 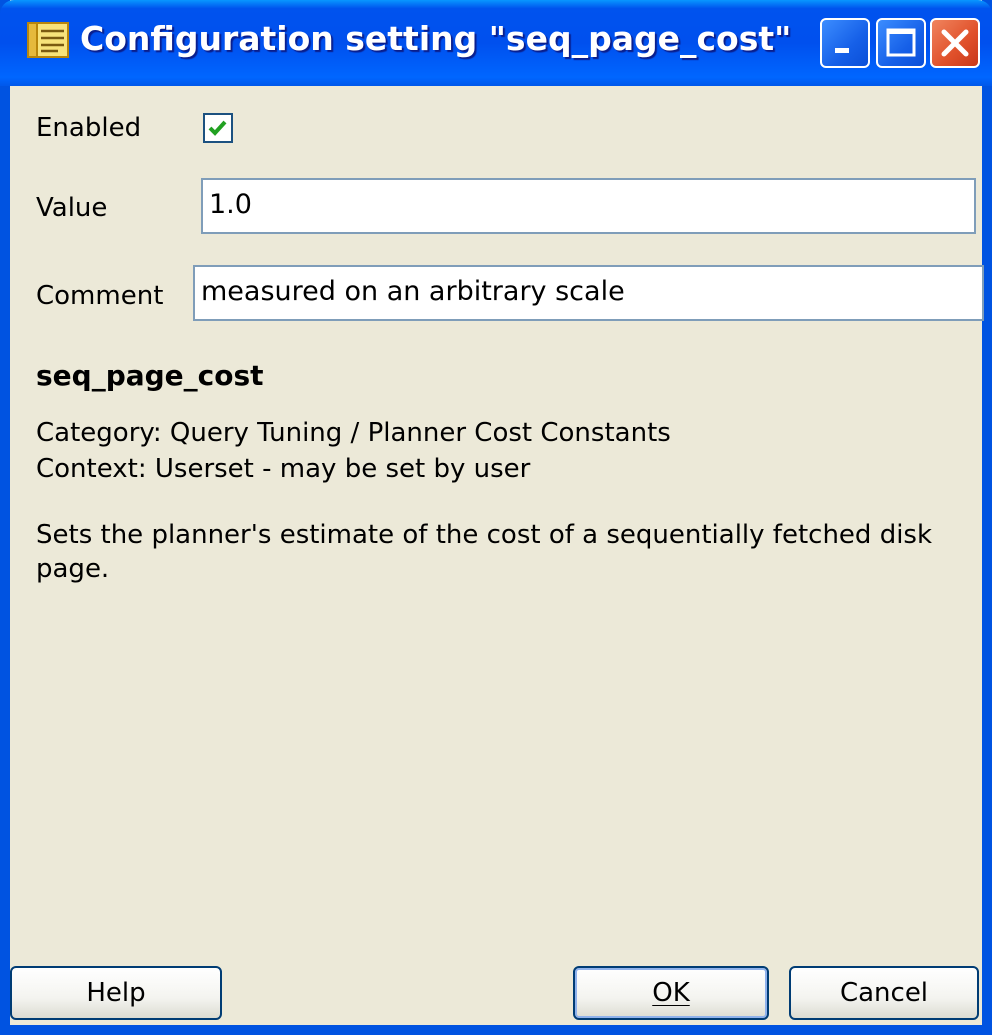 I want to click on help-button: Help, so click(x=116, y=993).